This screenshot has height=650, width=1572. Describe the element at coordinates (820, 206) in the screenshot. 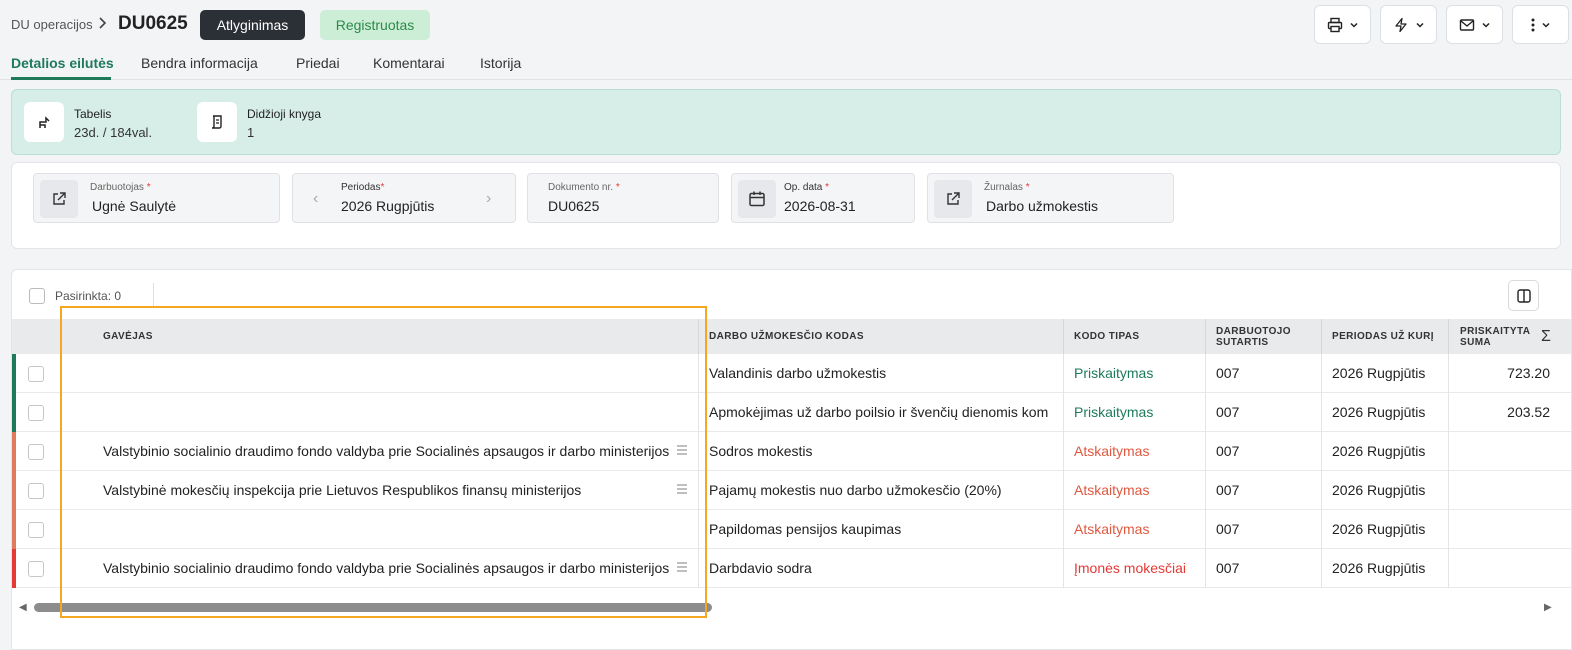

I see `op-date-value: 2026-08-31` at that location.